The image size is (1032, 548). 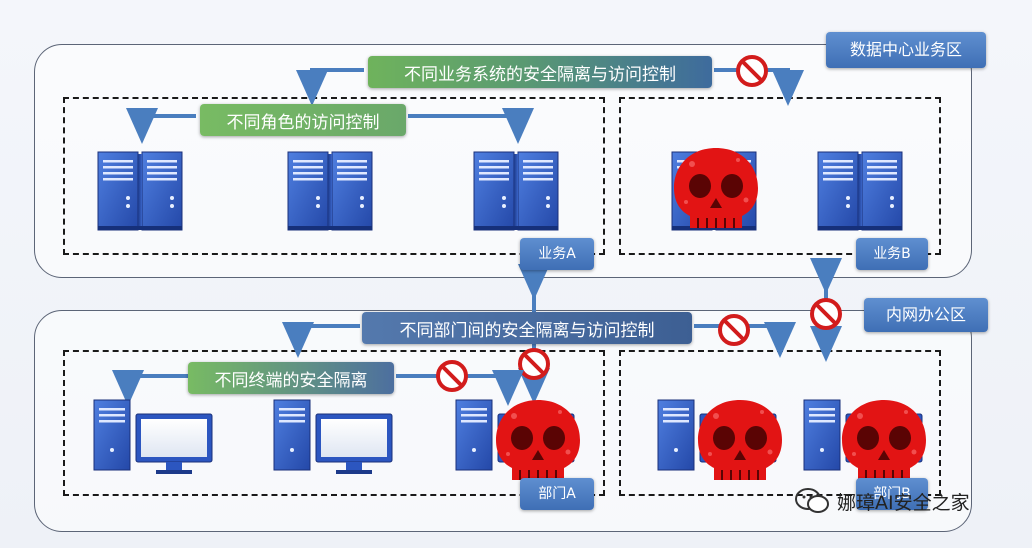 I want to click on watermark-text: 娜璋AI安全之家, so click(x=903, y=502).